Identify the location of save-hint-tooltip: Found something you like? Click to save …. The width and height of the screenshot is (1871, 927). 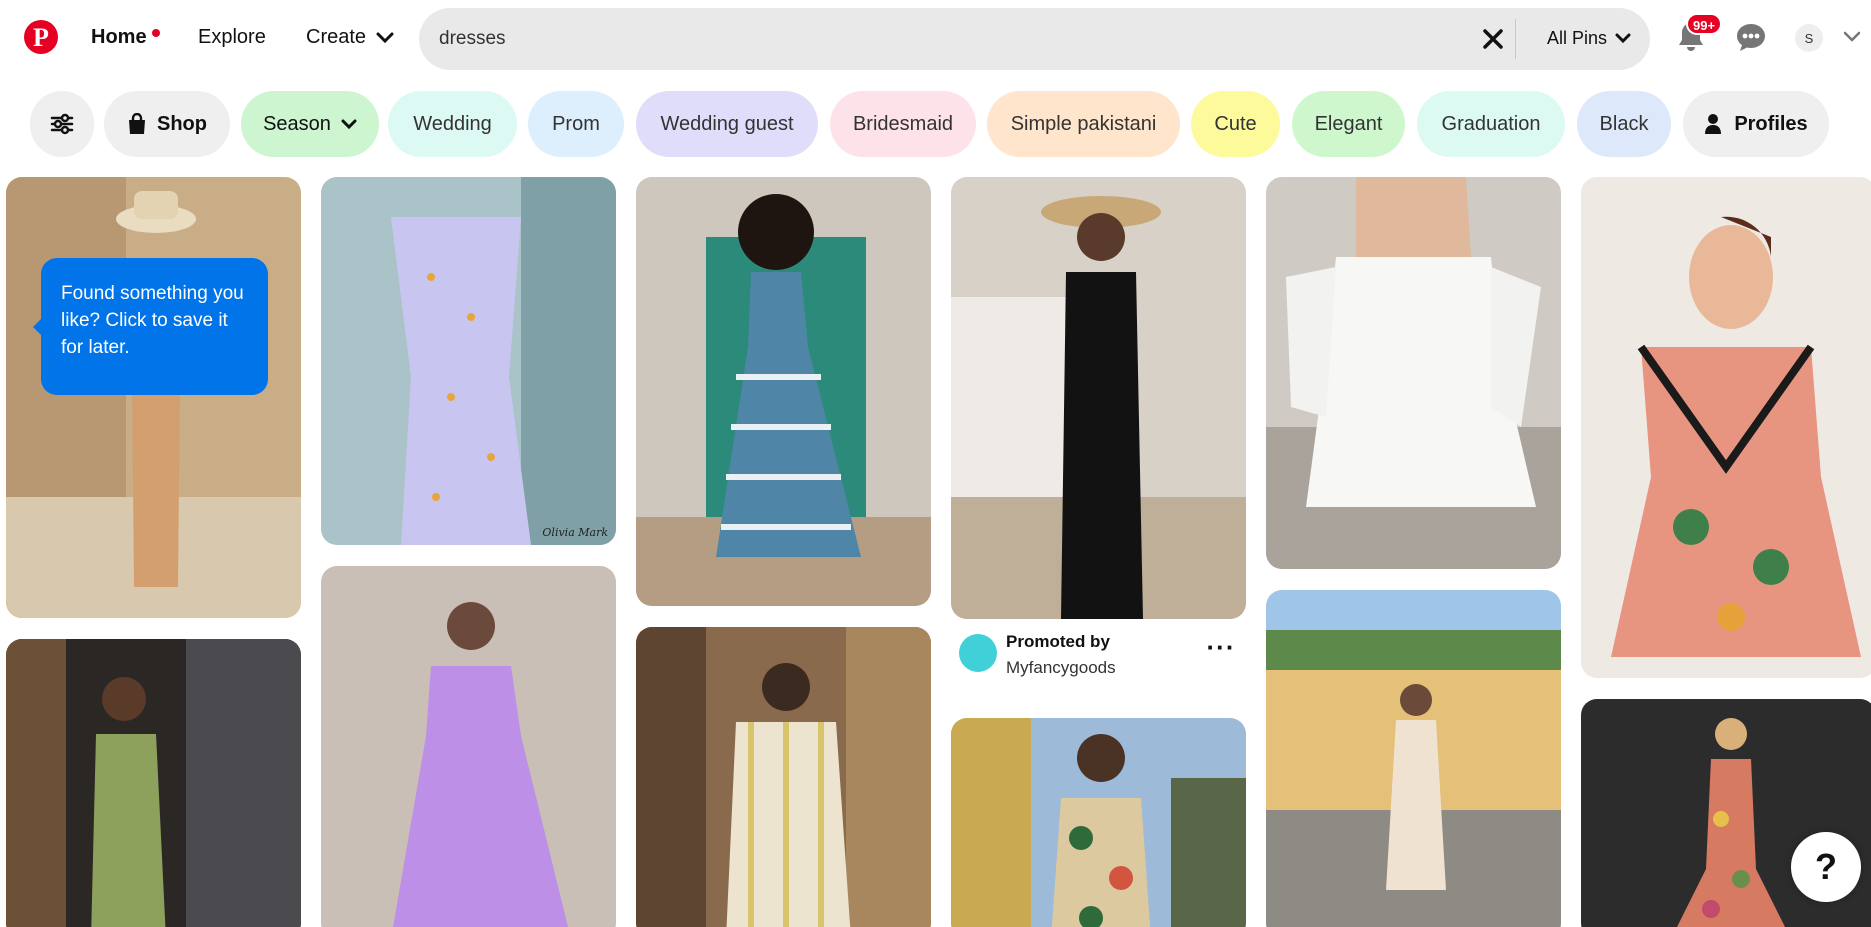
(154, 326).